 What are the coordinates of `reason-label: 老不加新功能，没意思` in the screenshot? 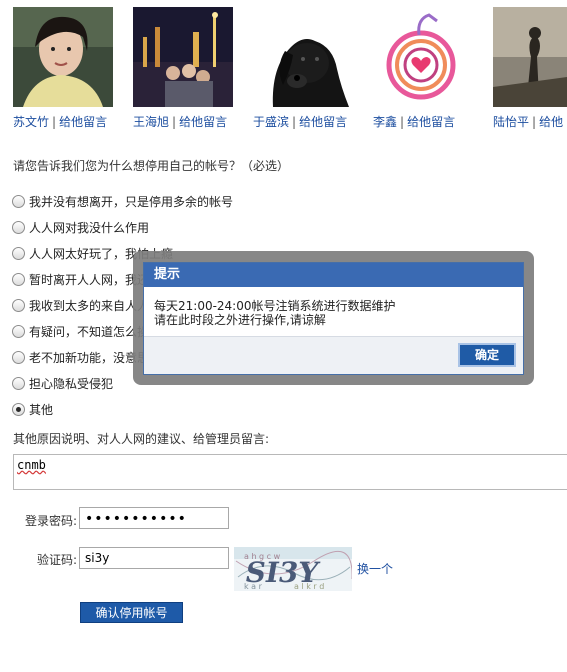 It's located at (89, 358).